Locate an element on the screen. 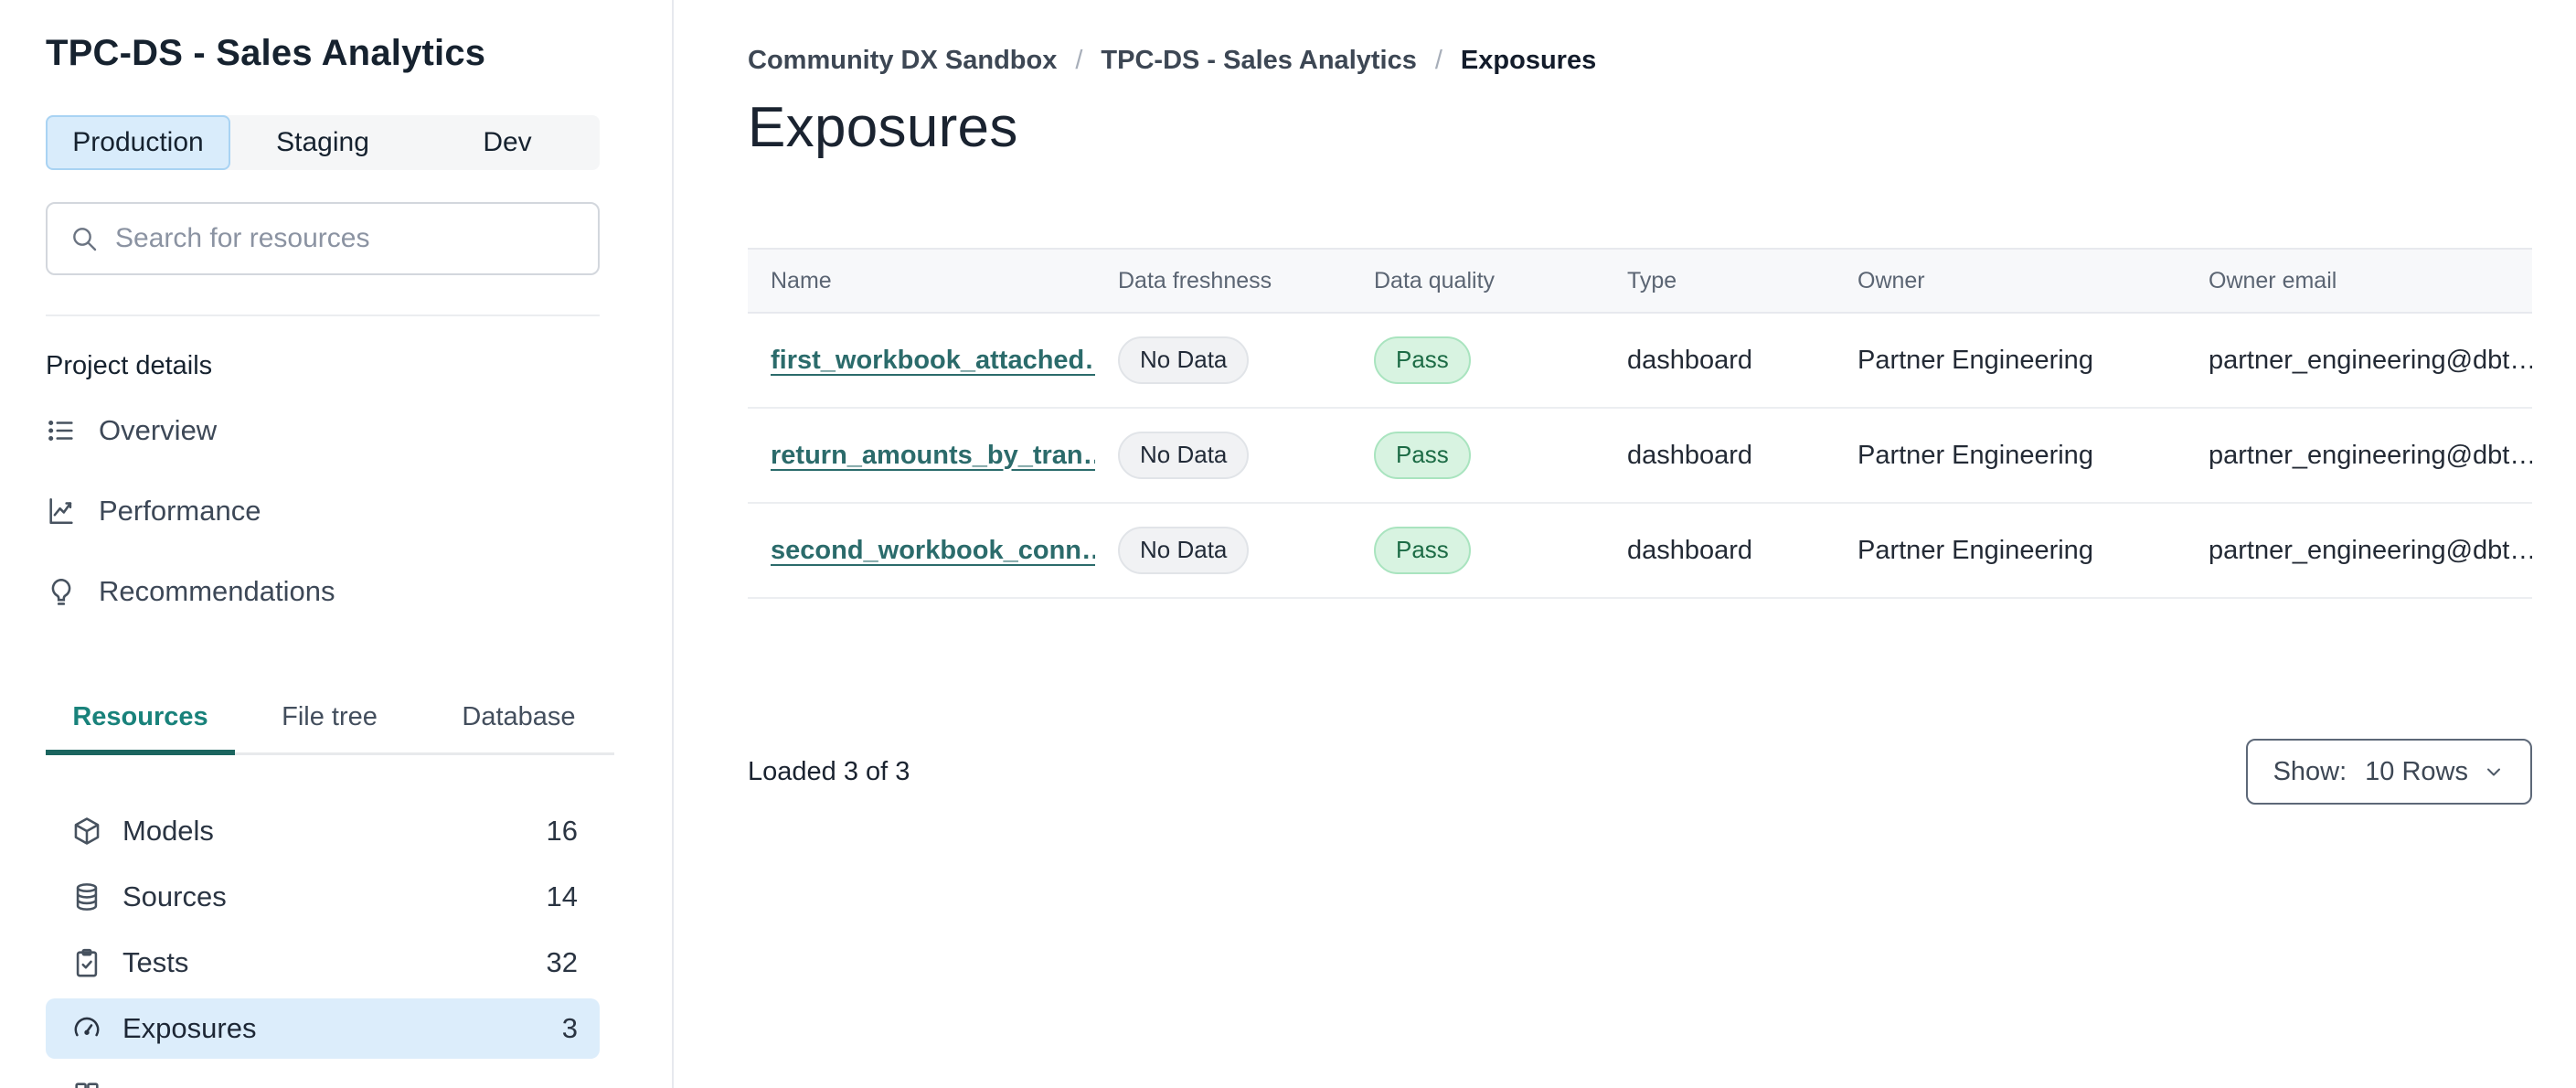 The height and width of the screenshot is (1088, 2576). sidebar-divider is located at coordinates (323, 315).